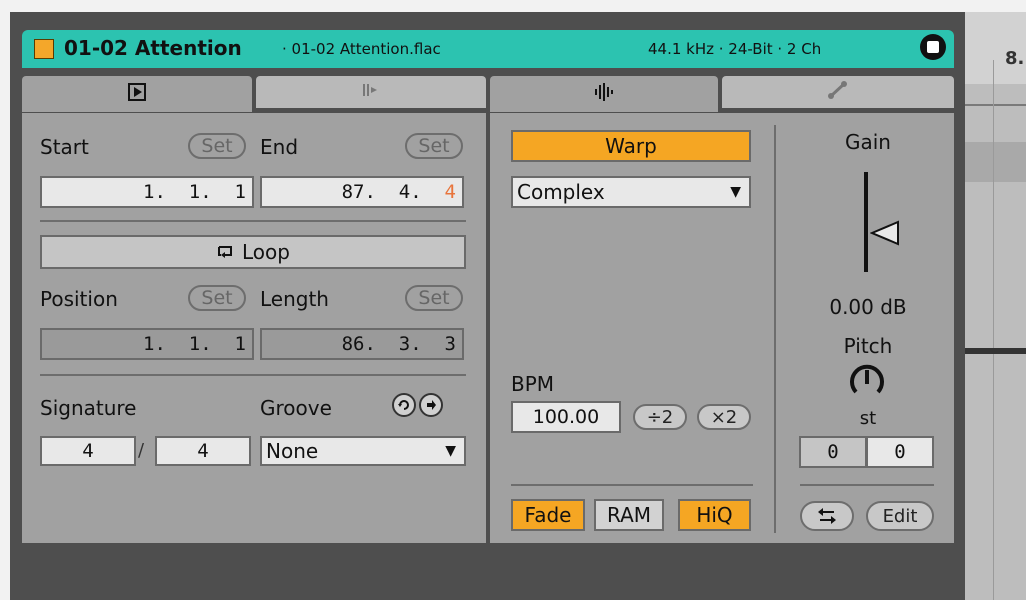 The image size is (1026, 600). What do you see at coordinates (266, 252) in the screenshot?
I see `loop-label: Loop` at bounding box center [266, 252].